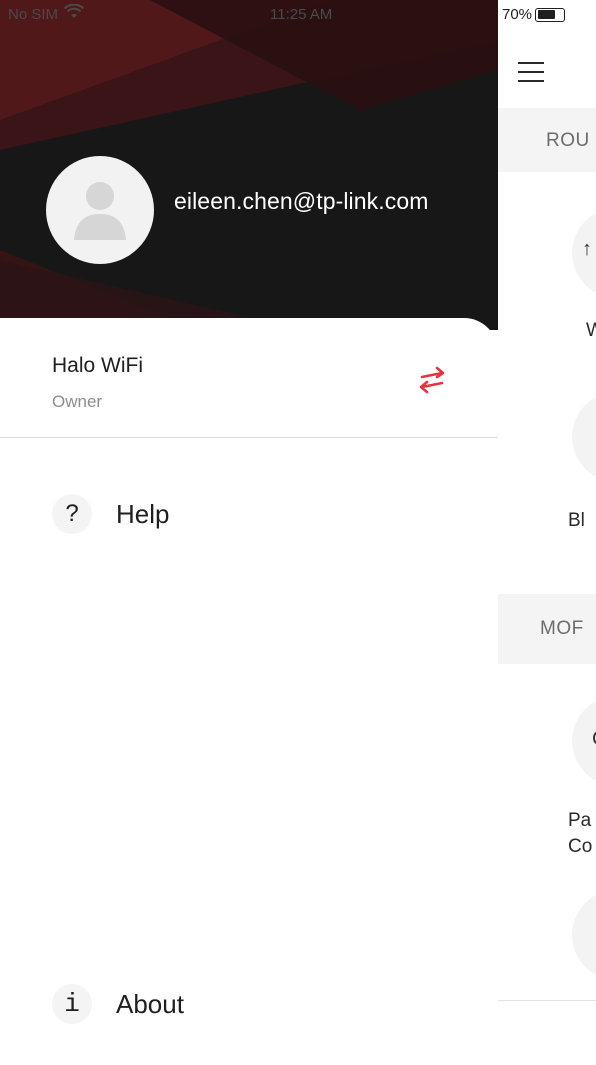  What do you see at coordinates (143, 513) in the screenshot?
I see `menu-item-label: Help` at bounding box center [143, 513].